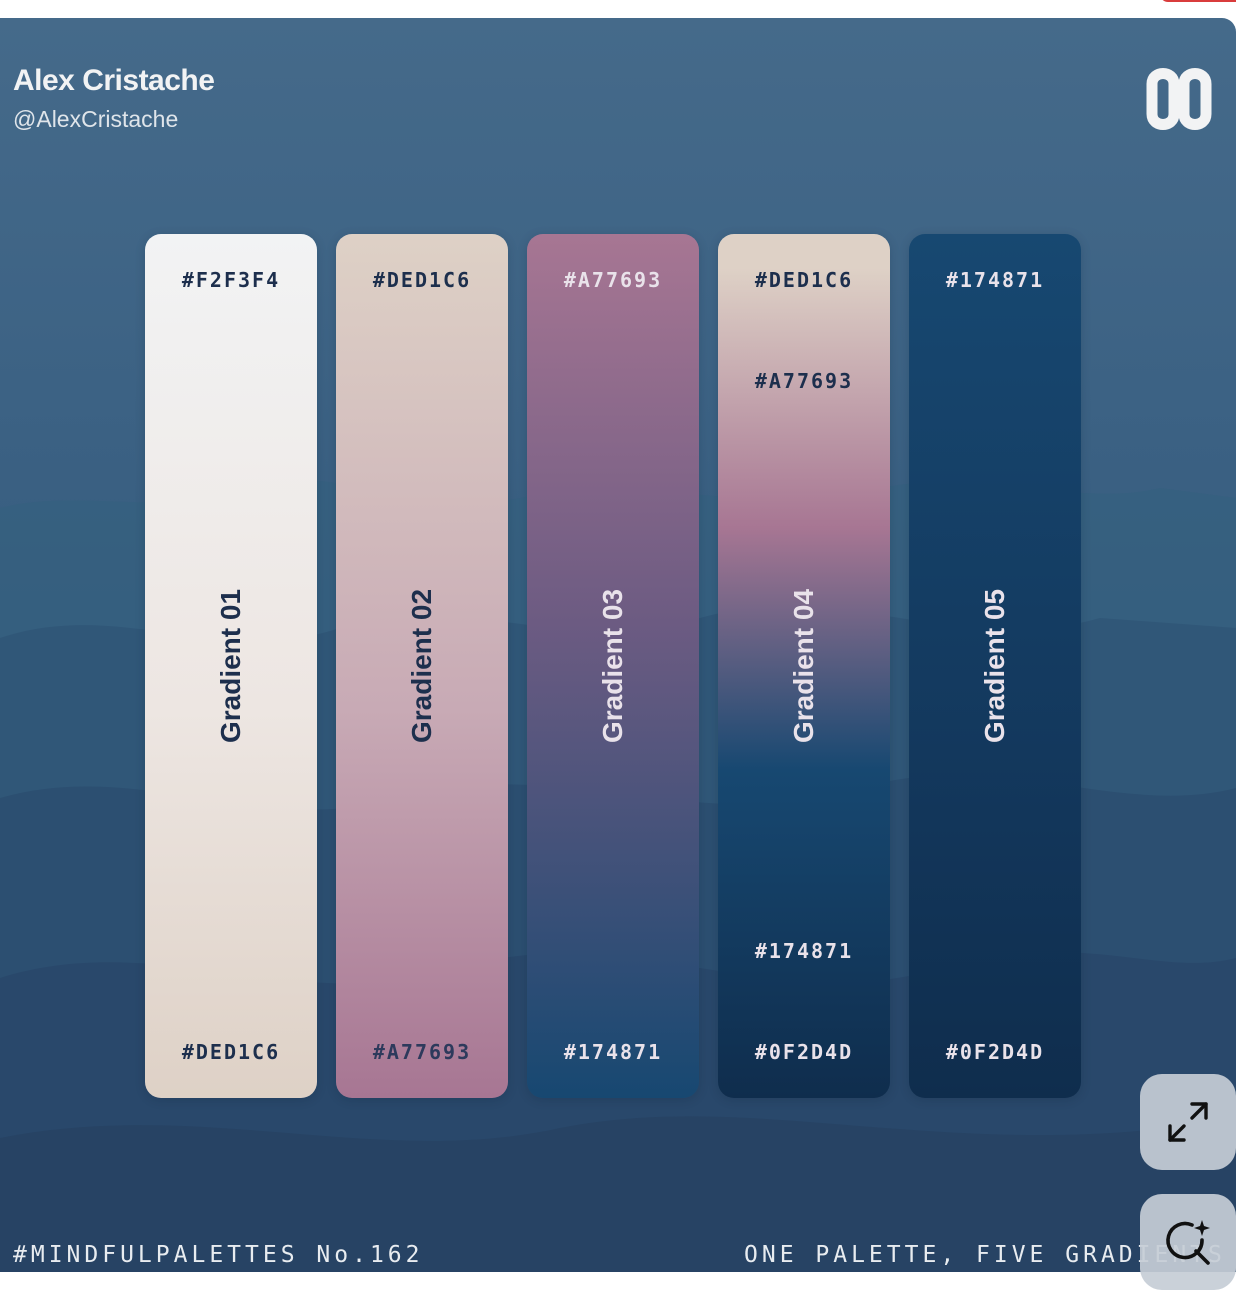  I want to click on visual-search-icon, so click(1188, 1242).